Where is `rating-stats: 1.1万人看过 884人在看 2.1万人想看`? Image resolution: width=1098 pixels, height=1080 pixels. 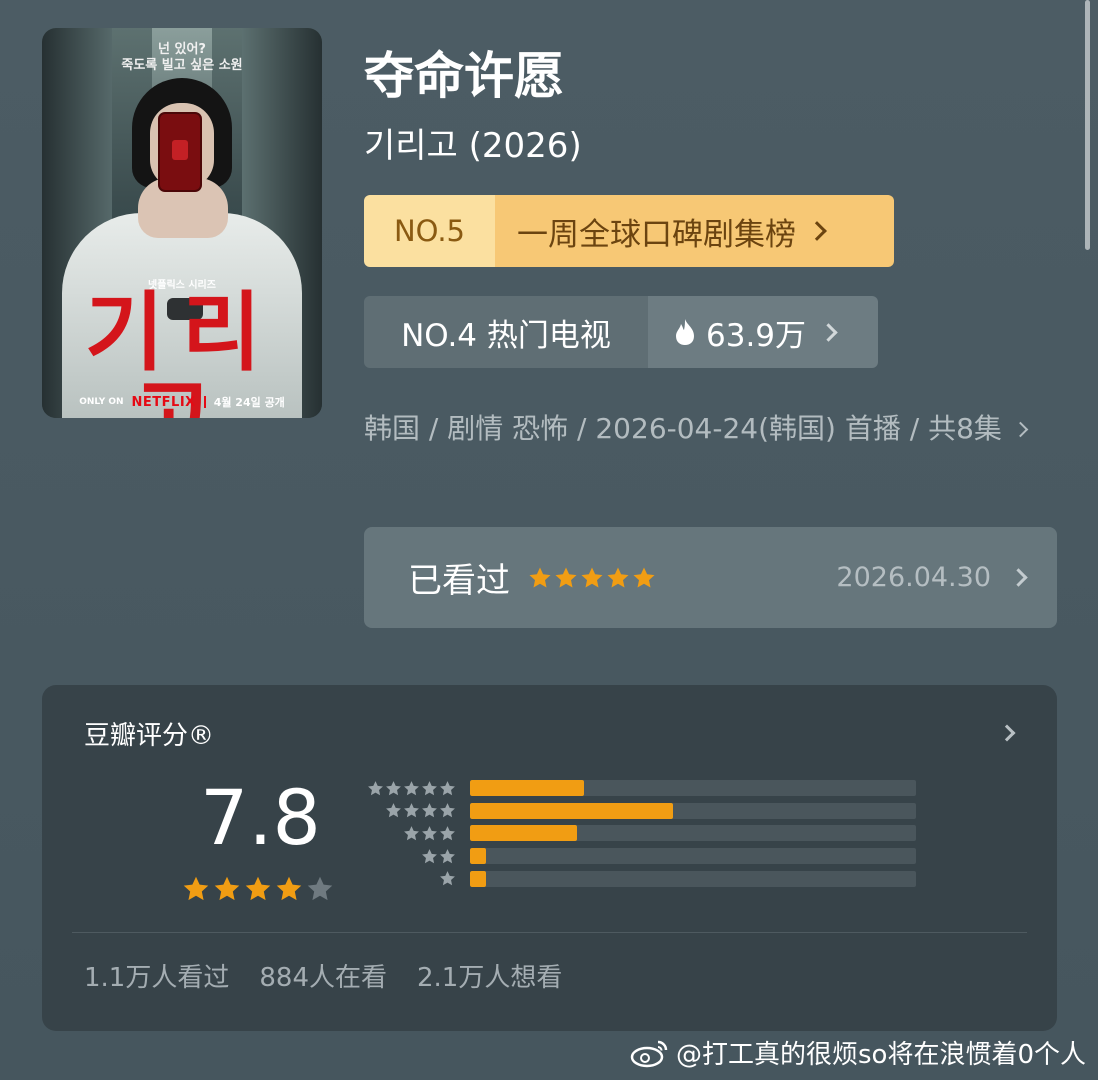
rating-stats: 1.1万人看过 884人在看 2.1万人想看 is located at coordinates (323, 975).